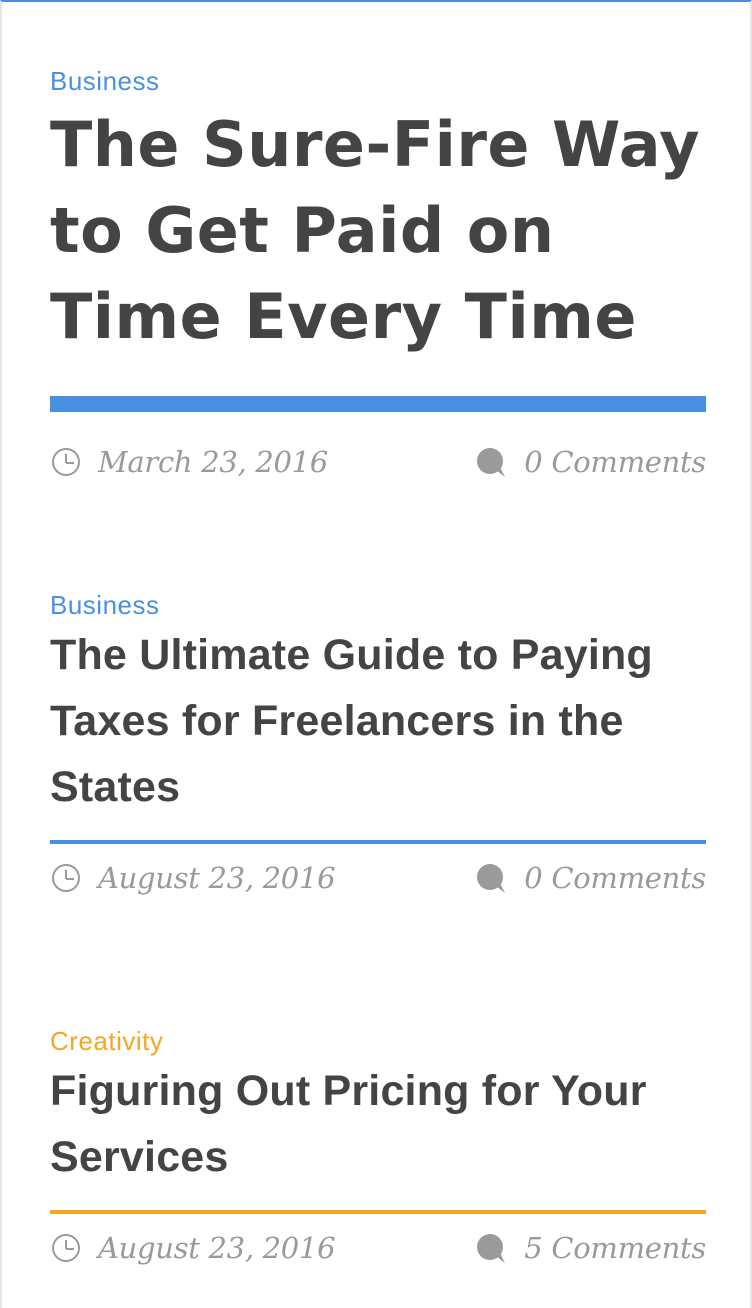  What do you see at coordinates (615, 1248) in the screenshot?
I see `comments-count: 5 Comments` at bounding box center [615, 1248].